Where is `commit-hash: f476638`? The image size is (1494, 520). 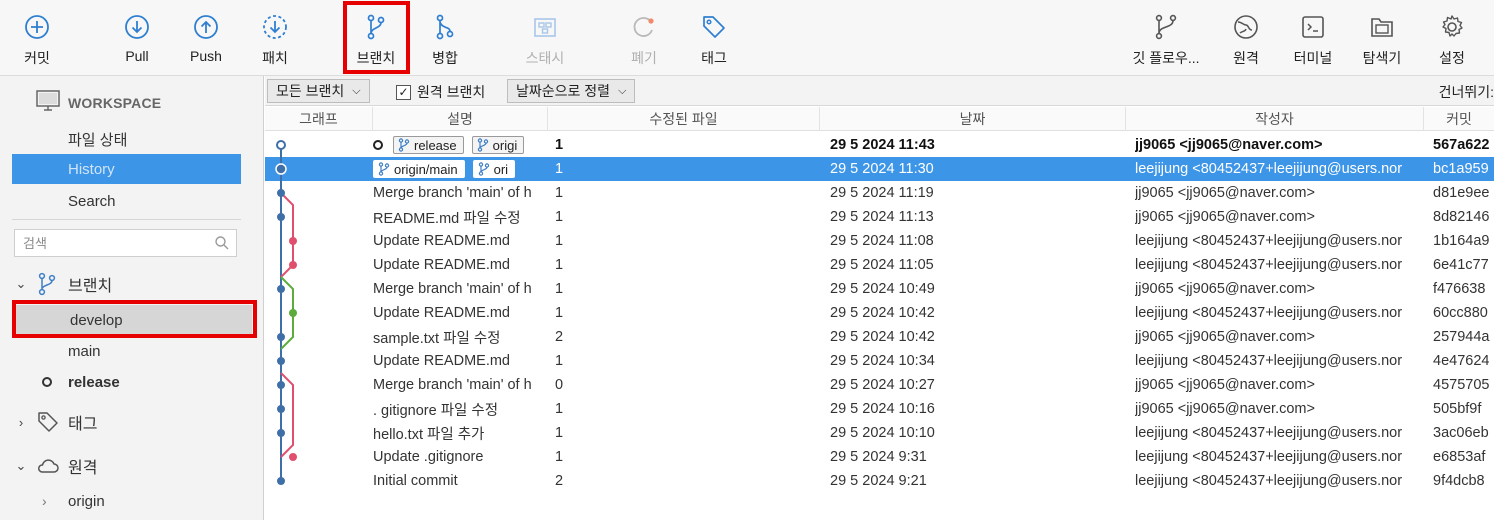 commit-hash: f476638 is located at coordinates (1459, 289).